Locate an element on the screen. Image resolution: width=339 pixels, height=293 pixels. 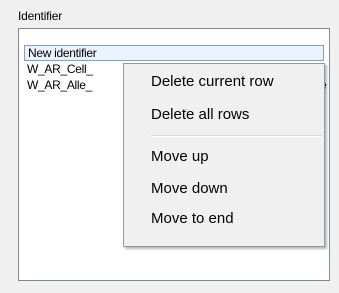
menu-item-move-up: Move up is located at coordinates (180, 157).